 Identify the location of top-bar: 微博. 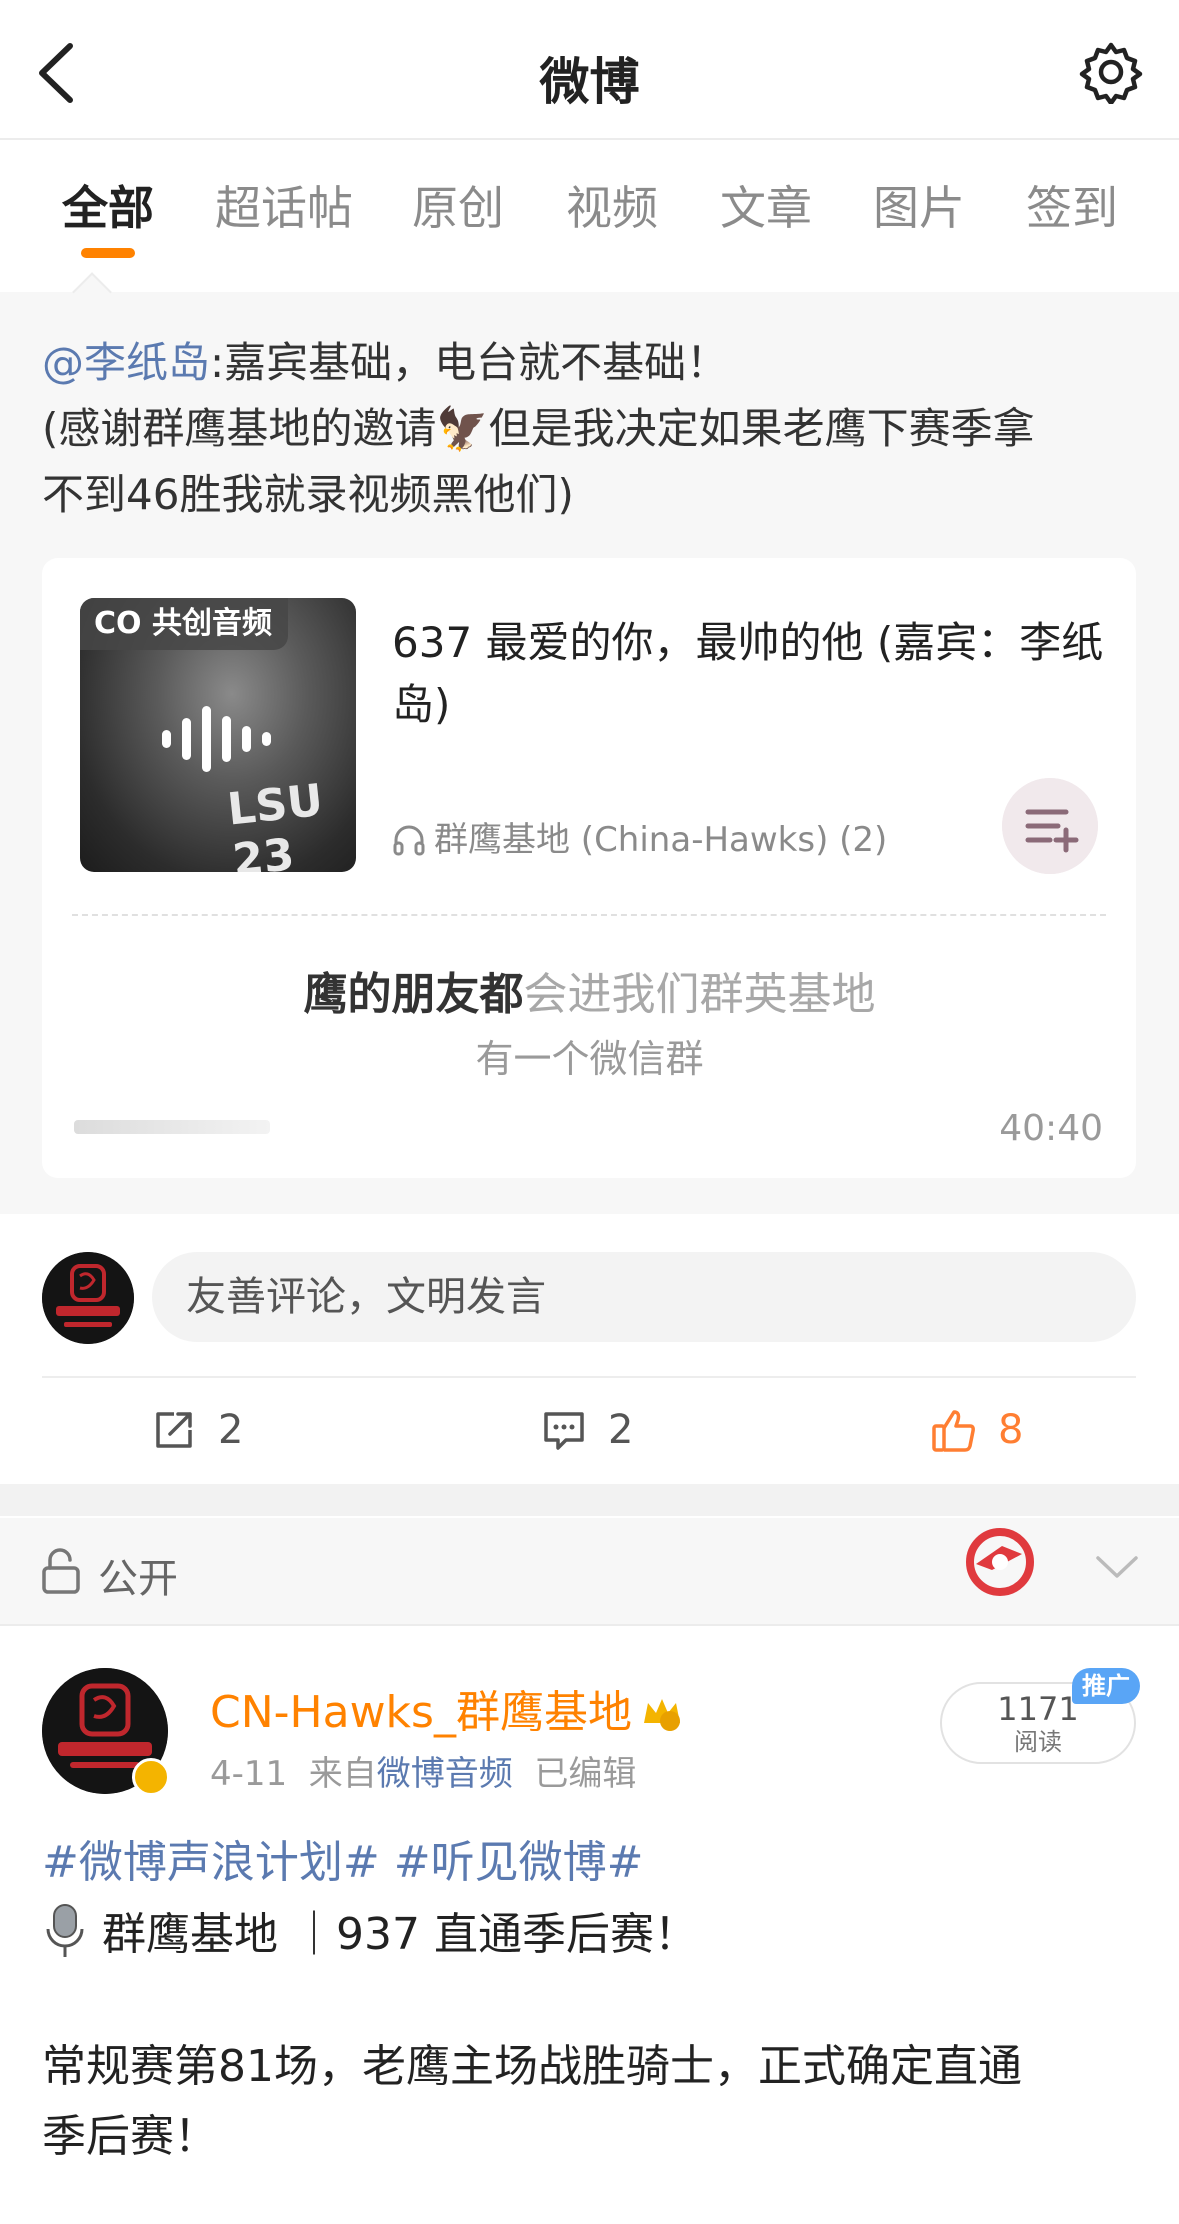
(589, 70).